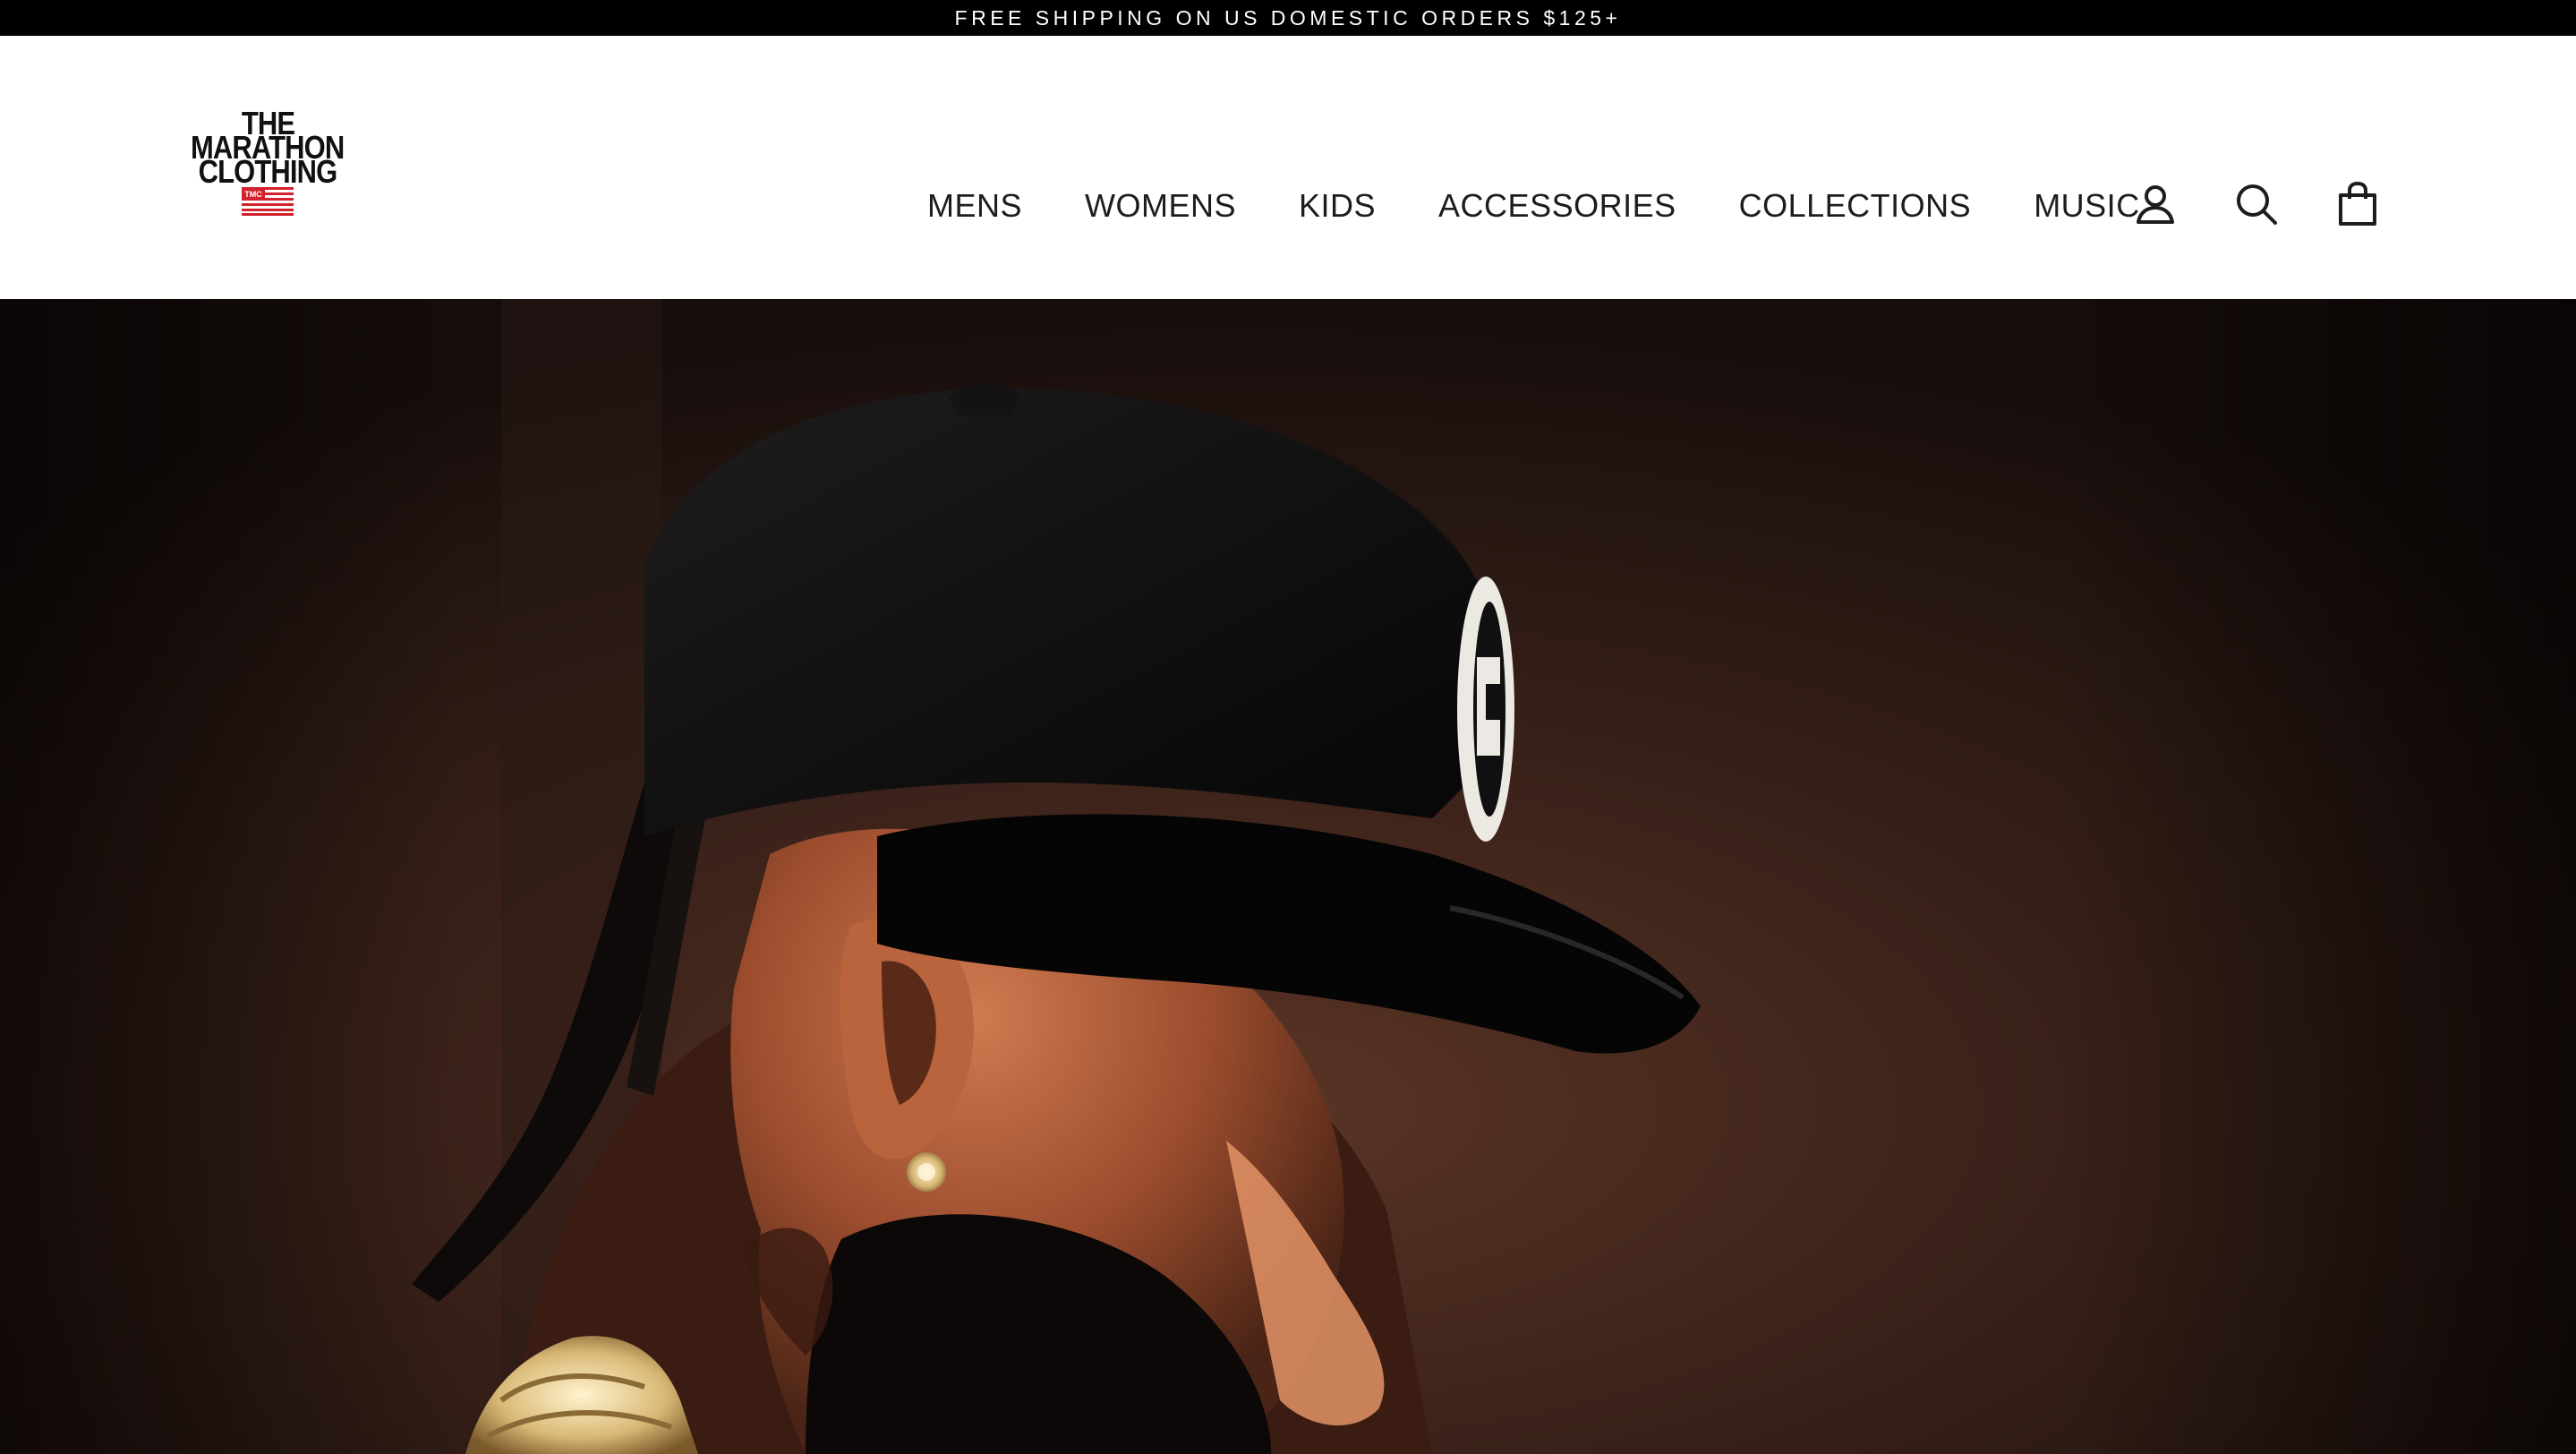 The height and width of the screenshot is (1454, 2576). I want to click on shopping-bag-icon, so click(2357, 204).